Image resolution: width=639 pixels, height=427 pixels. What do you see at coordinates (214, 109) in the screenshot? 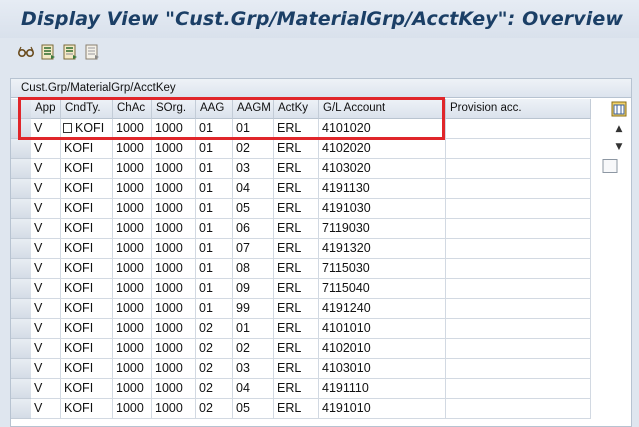
I see `column-header-aag: AAG` at bounding box center [214, 109].